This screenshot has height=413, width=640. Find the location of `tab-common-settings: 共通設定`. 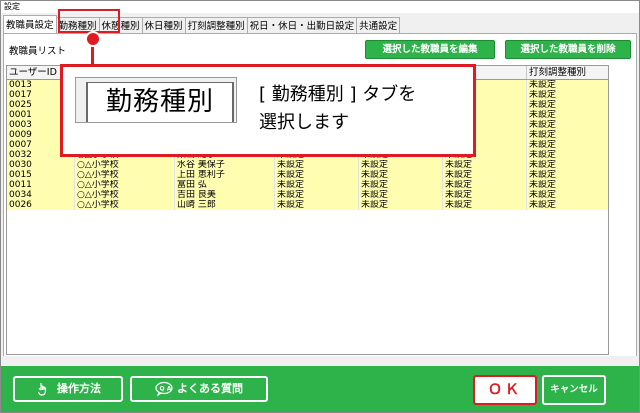

tab-common-settings: 共通設定 is located at coordinates (378, 25).